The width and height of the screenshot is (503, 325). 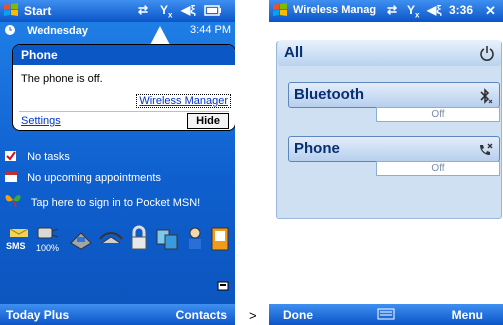 I want to click on date-row: Wednesday 3:44 PM, so click(x=117, y=30).